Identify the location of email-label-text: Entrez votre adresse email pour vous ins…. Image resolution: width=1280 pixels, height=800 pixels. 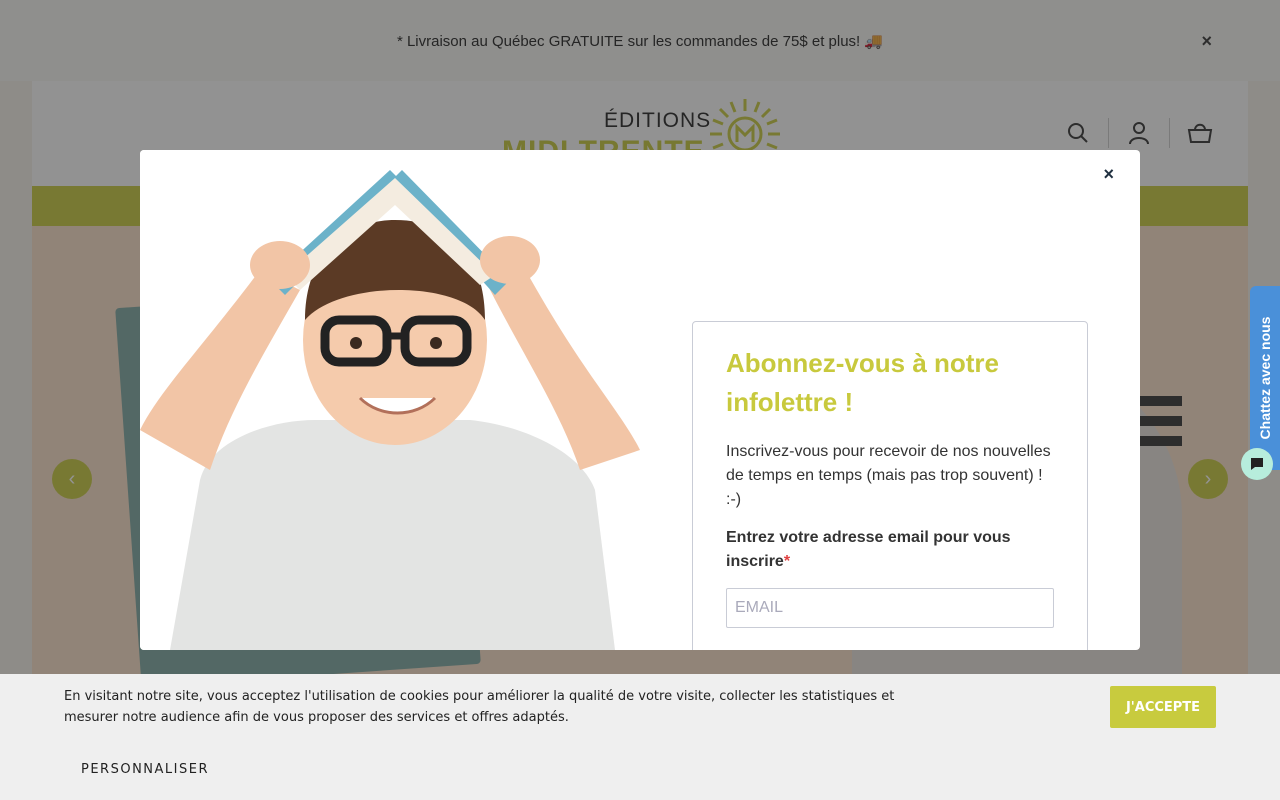
(868, 549).